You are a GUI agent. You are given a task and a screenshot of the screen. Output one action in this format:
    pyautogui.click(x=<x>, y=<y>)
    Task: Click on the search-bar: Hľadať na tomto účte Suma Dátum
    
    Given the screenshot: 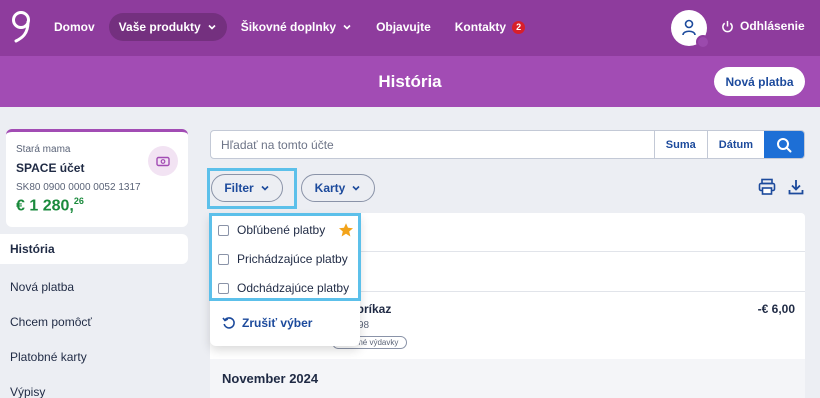 What is the action you would take?
    pyautogui.click(x=507, y=144)
    